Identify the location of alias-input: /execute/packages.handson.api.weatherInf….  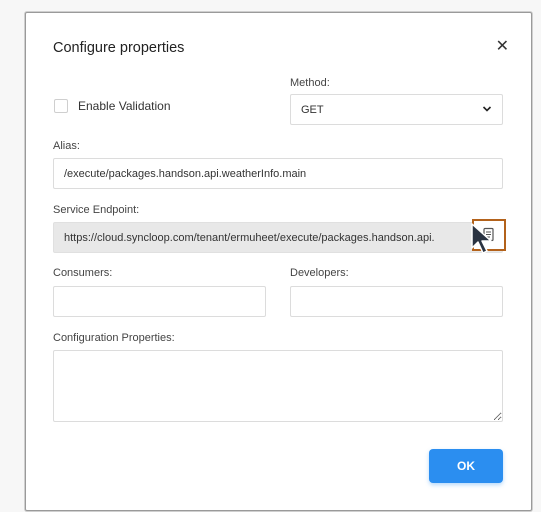
(278, 173).